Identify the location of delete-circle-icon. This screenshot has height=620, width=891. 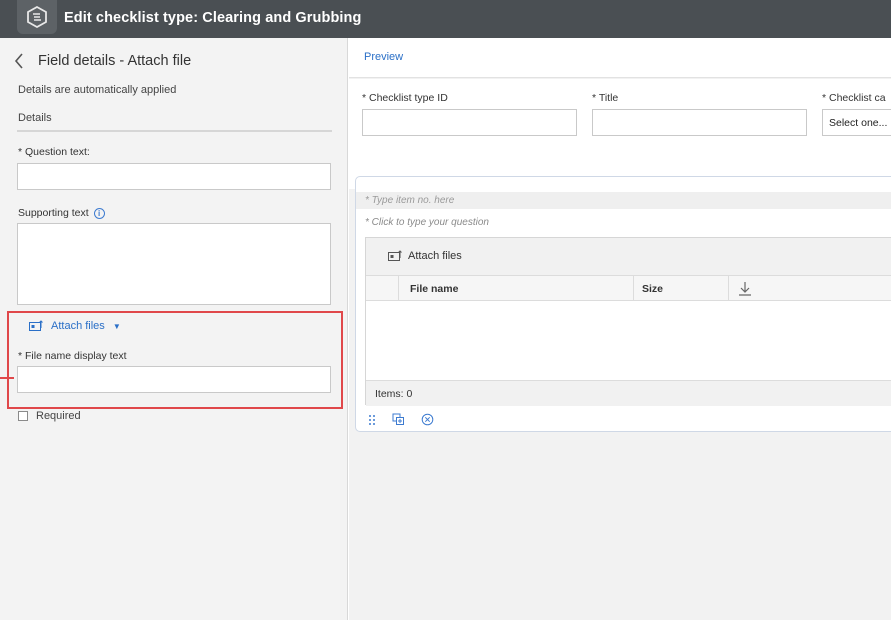
(427, 419).